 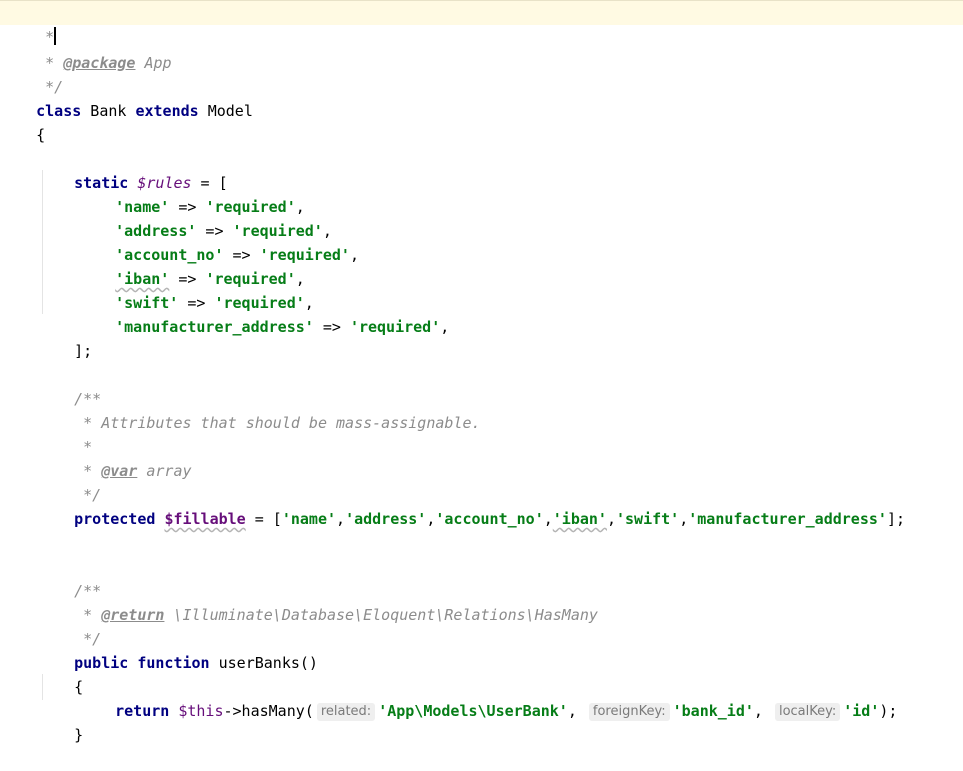 What do you see at coordinates (629, 712) in the screenshot?
I see `parameter-hint-foreign-key: foreignKey:` at bounding box center [629, 712].